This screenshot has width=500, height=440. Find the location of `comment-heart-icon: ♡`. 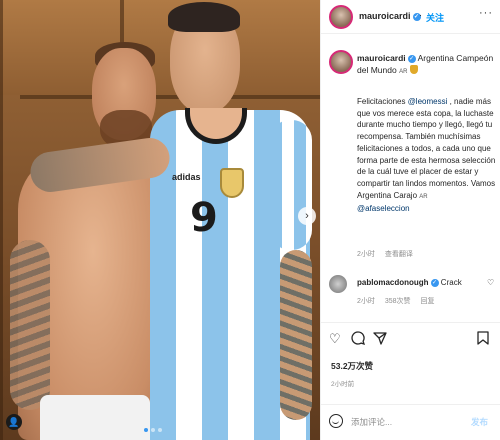

comment-heart-icon: ♡ is located at coordinates (490, 282).